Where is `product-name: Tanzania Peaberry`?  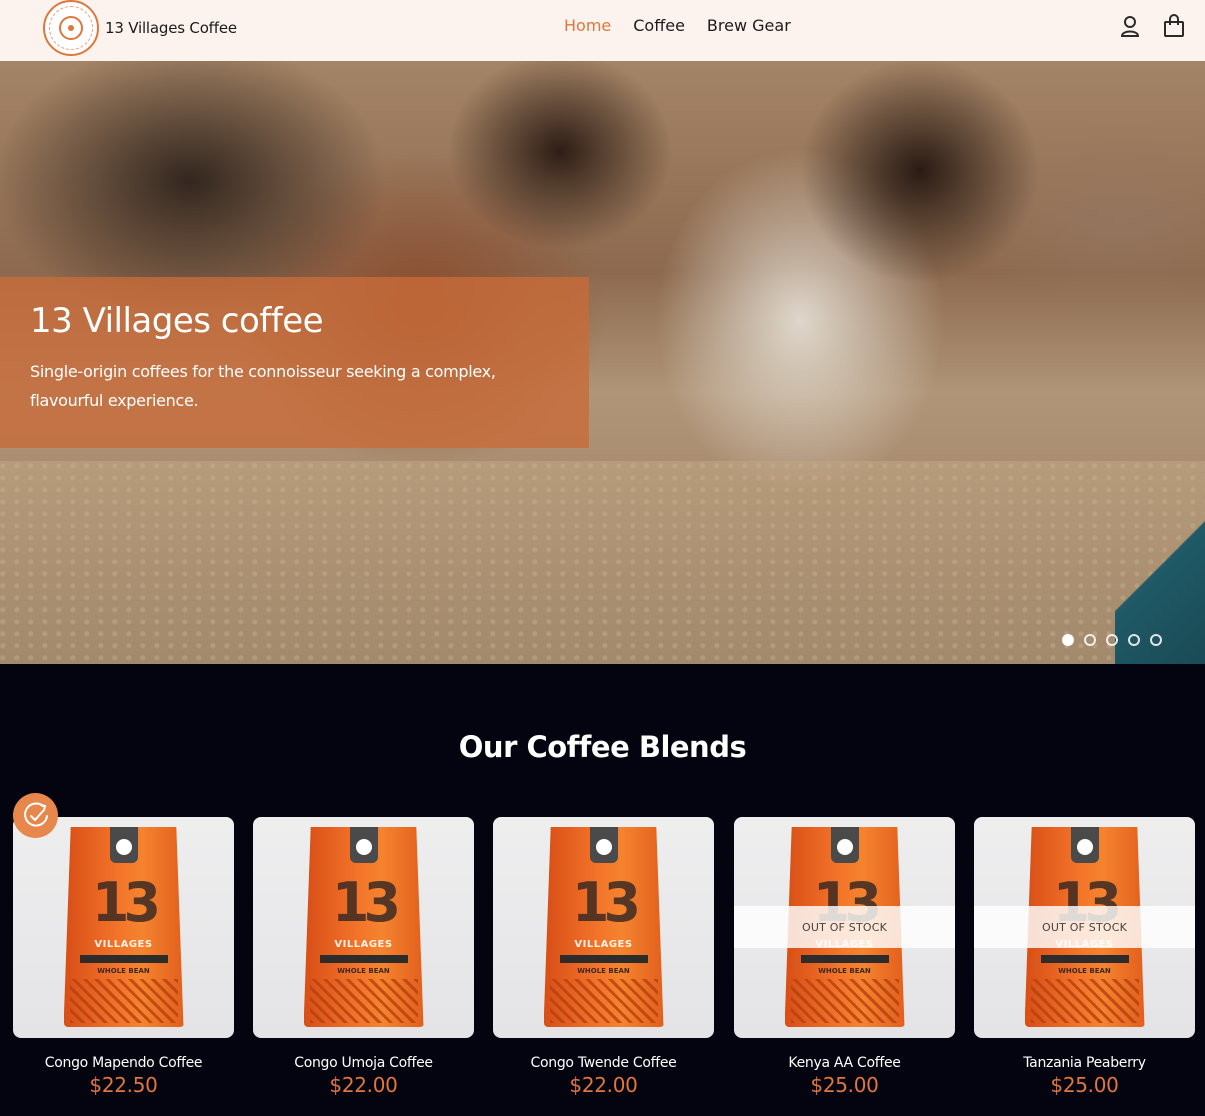
product-name: Tanzania Peaberry is located at coordinates (1084, 1063).